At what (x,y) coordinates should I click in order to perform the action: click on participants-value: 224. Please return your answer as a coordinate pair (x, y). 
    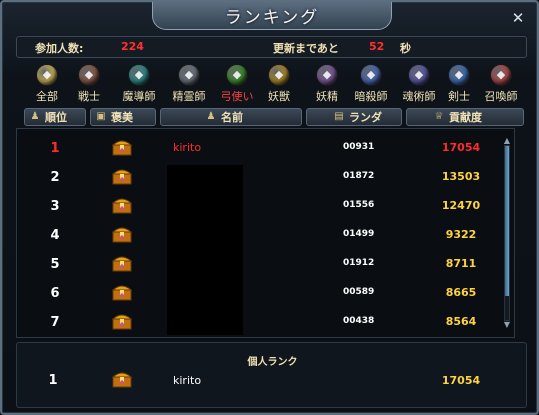
    Looking at the image, I should click on (132, 46).